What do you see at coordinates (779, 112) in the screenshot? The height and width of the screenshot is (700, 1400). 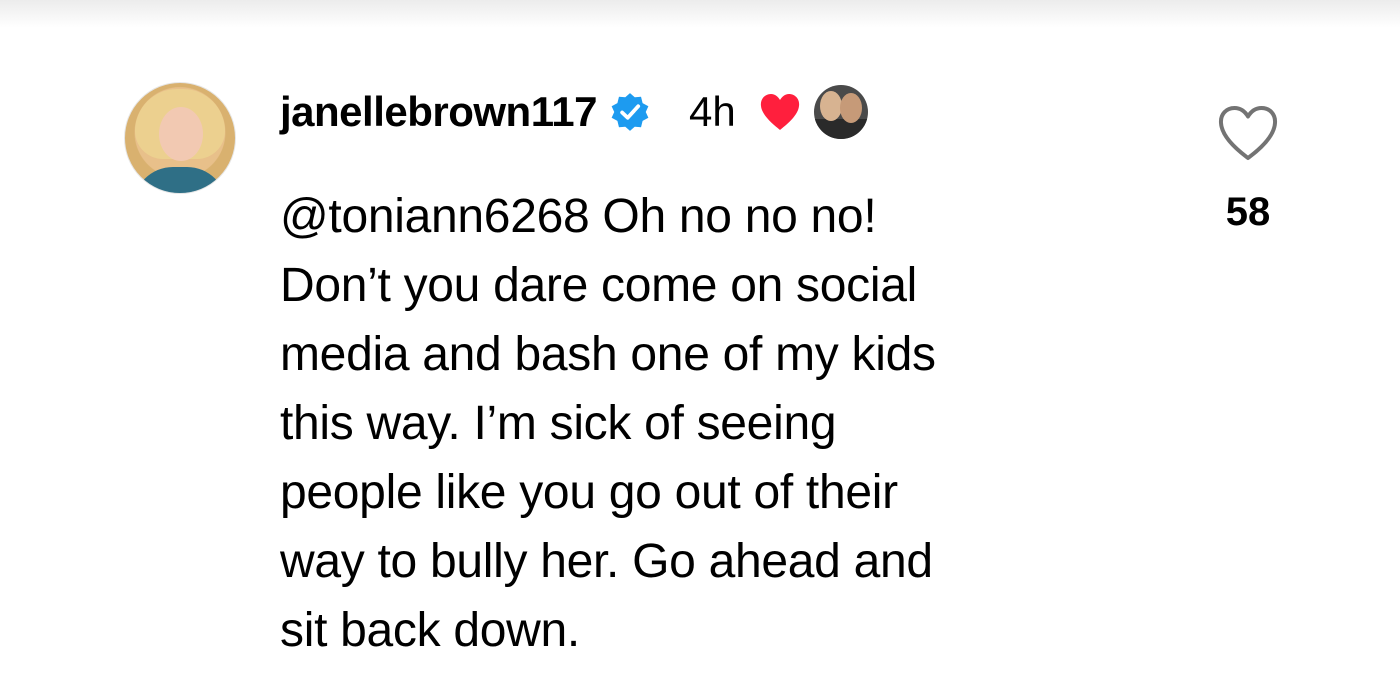 I see `heart-filled-icon` at bounding box center [779, 112].